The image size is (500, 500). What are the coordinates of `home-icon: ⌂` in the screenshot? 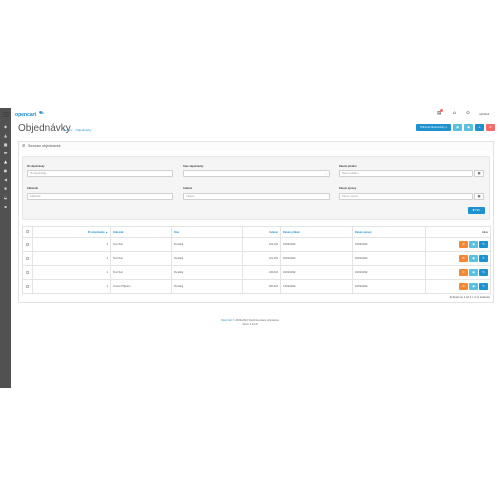 It's located at (454, 113).